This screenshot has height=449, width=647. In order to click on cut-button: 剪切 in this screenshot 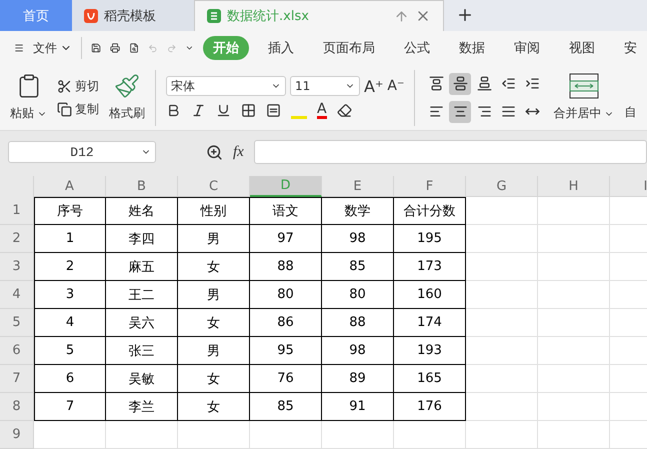, I will do `click(78, 86)`.